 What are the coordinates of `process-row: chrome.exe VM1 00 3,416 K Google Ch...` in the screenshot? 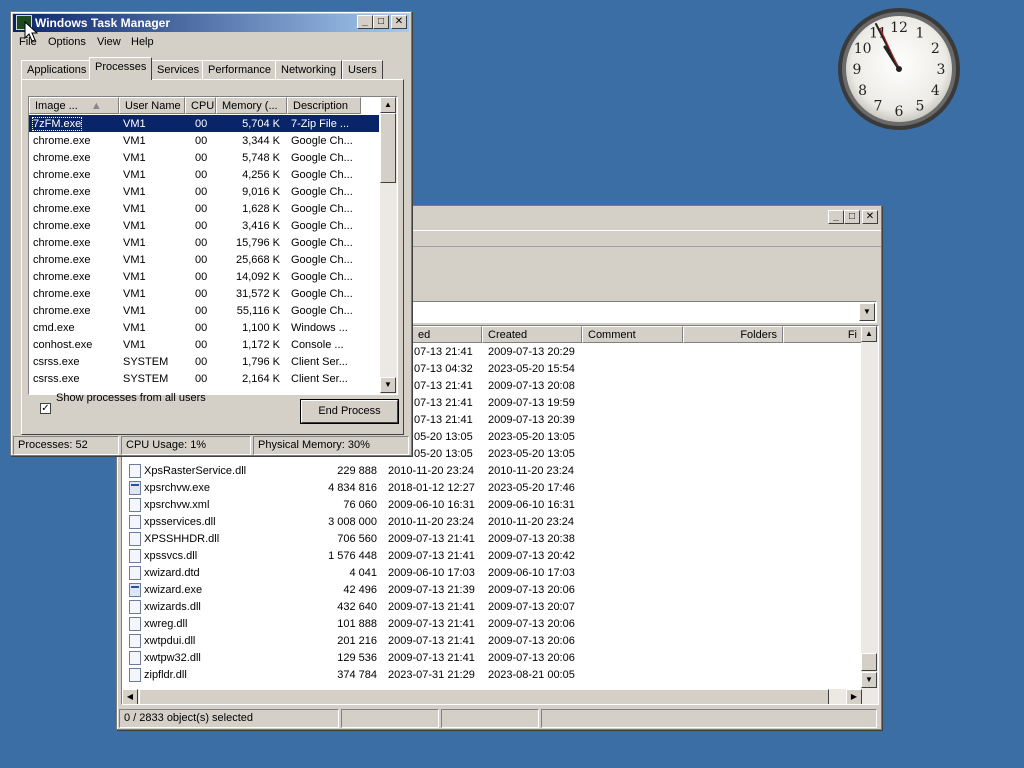 It's located at (204, 225).